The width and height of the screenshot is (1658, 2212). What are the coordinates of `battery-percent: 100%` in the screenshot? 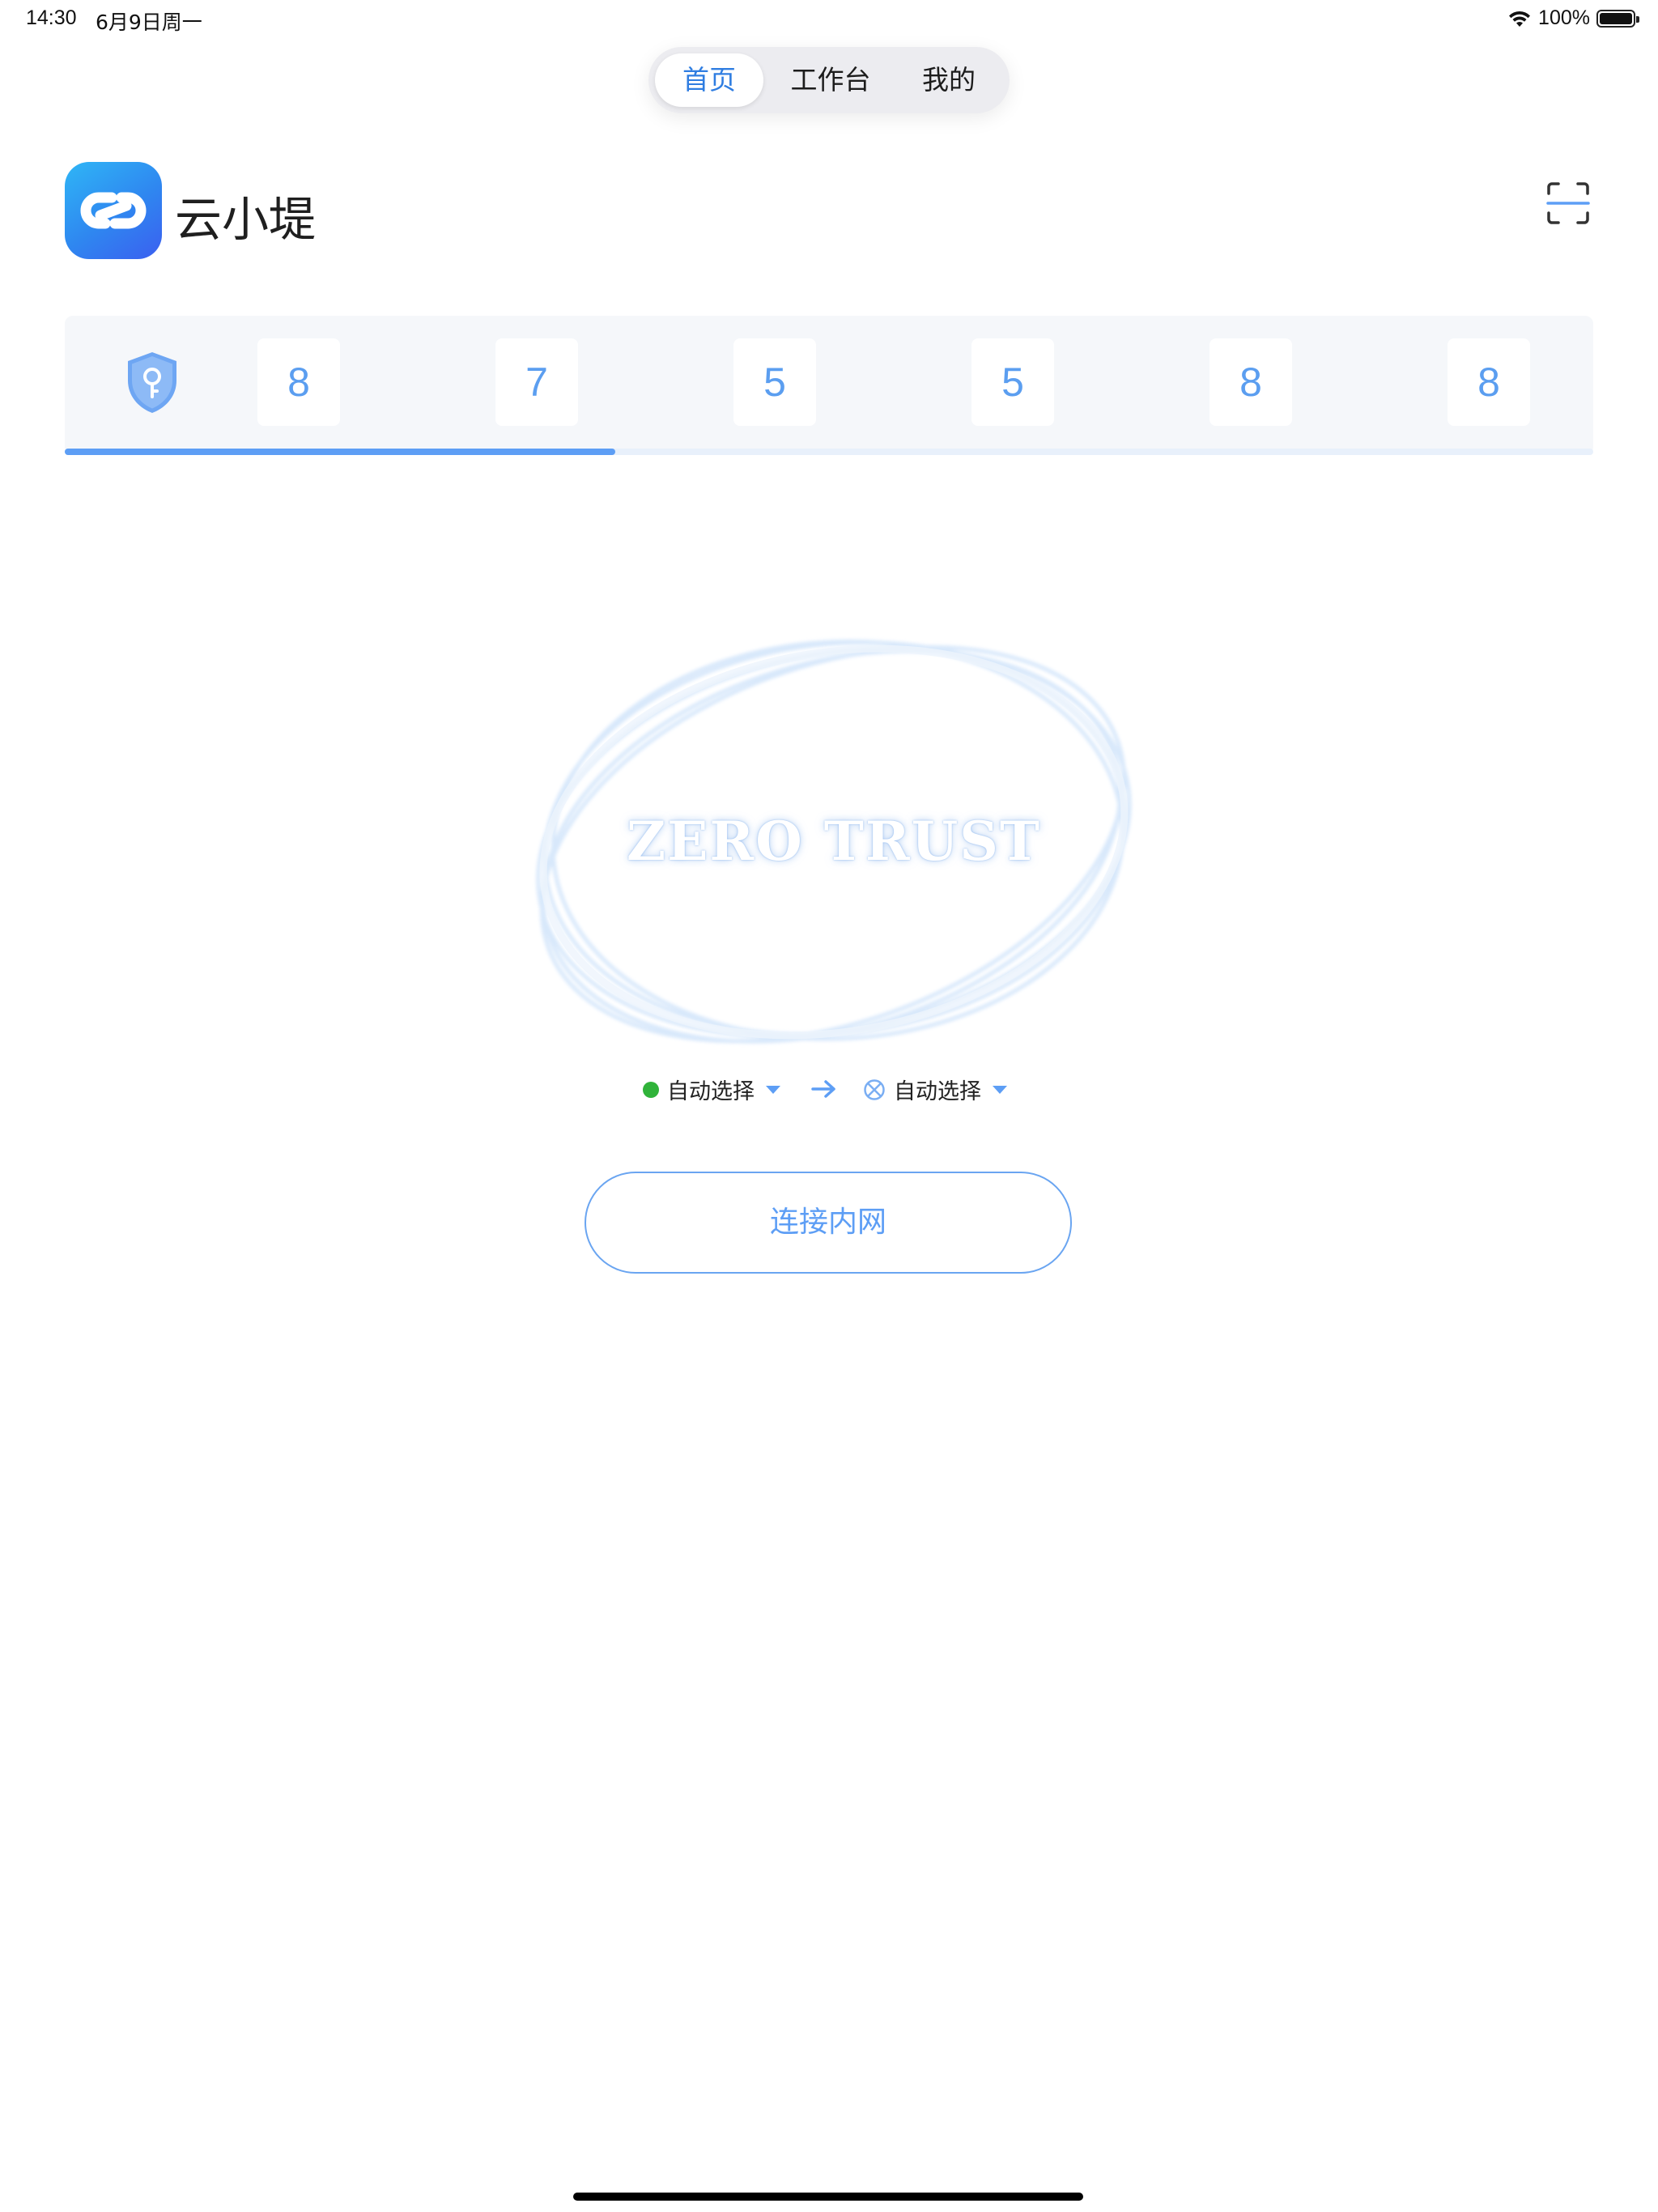 It's located at (1564, 18).